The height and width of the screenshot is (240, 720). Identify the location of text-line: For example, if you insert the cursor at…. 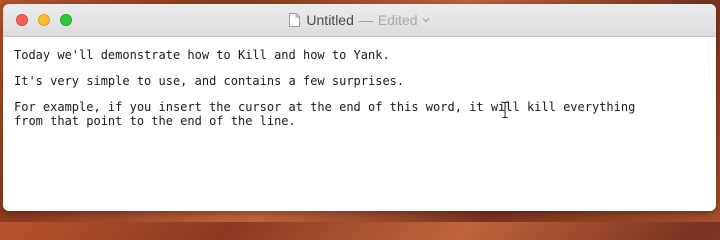
(325, 107).